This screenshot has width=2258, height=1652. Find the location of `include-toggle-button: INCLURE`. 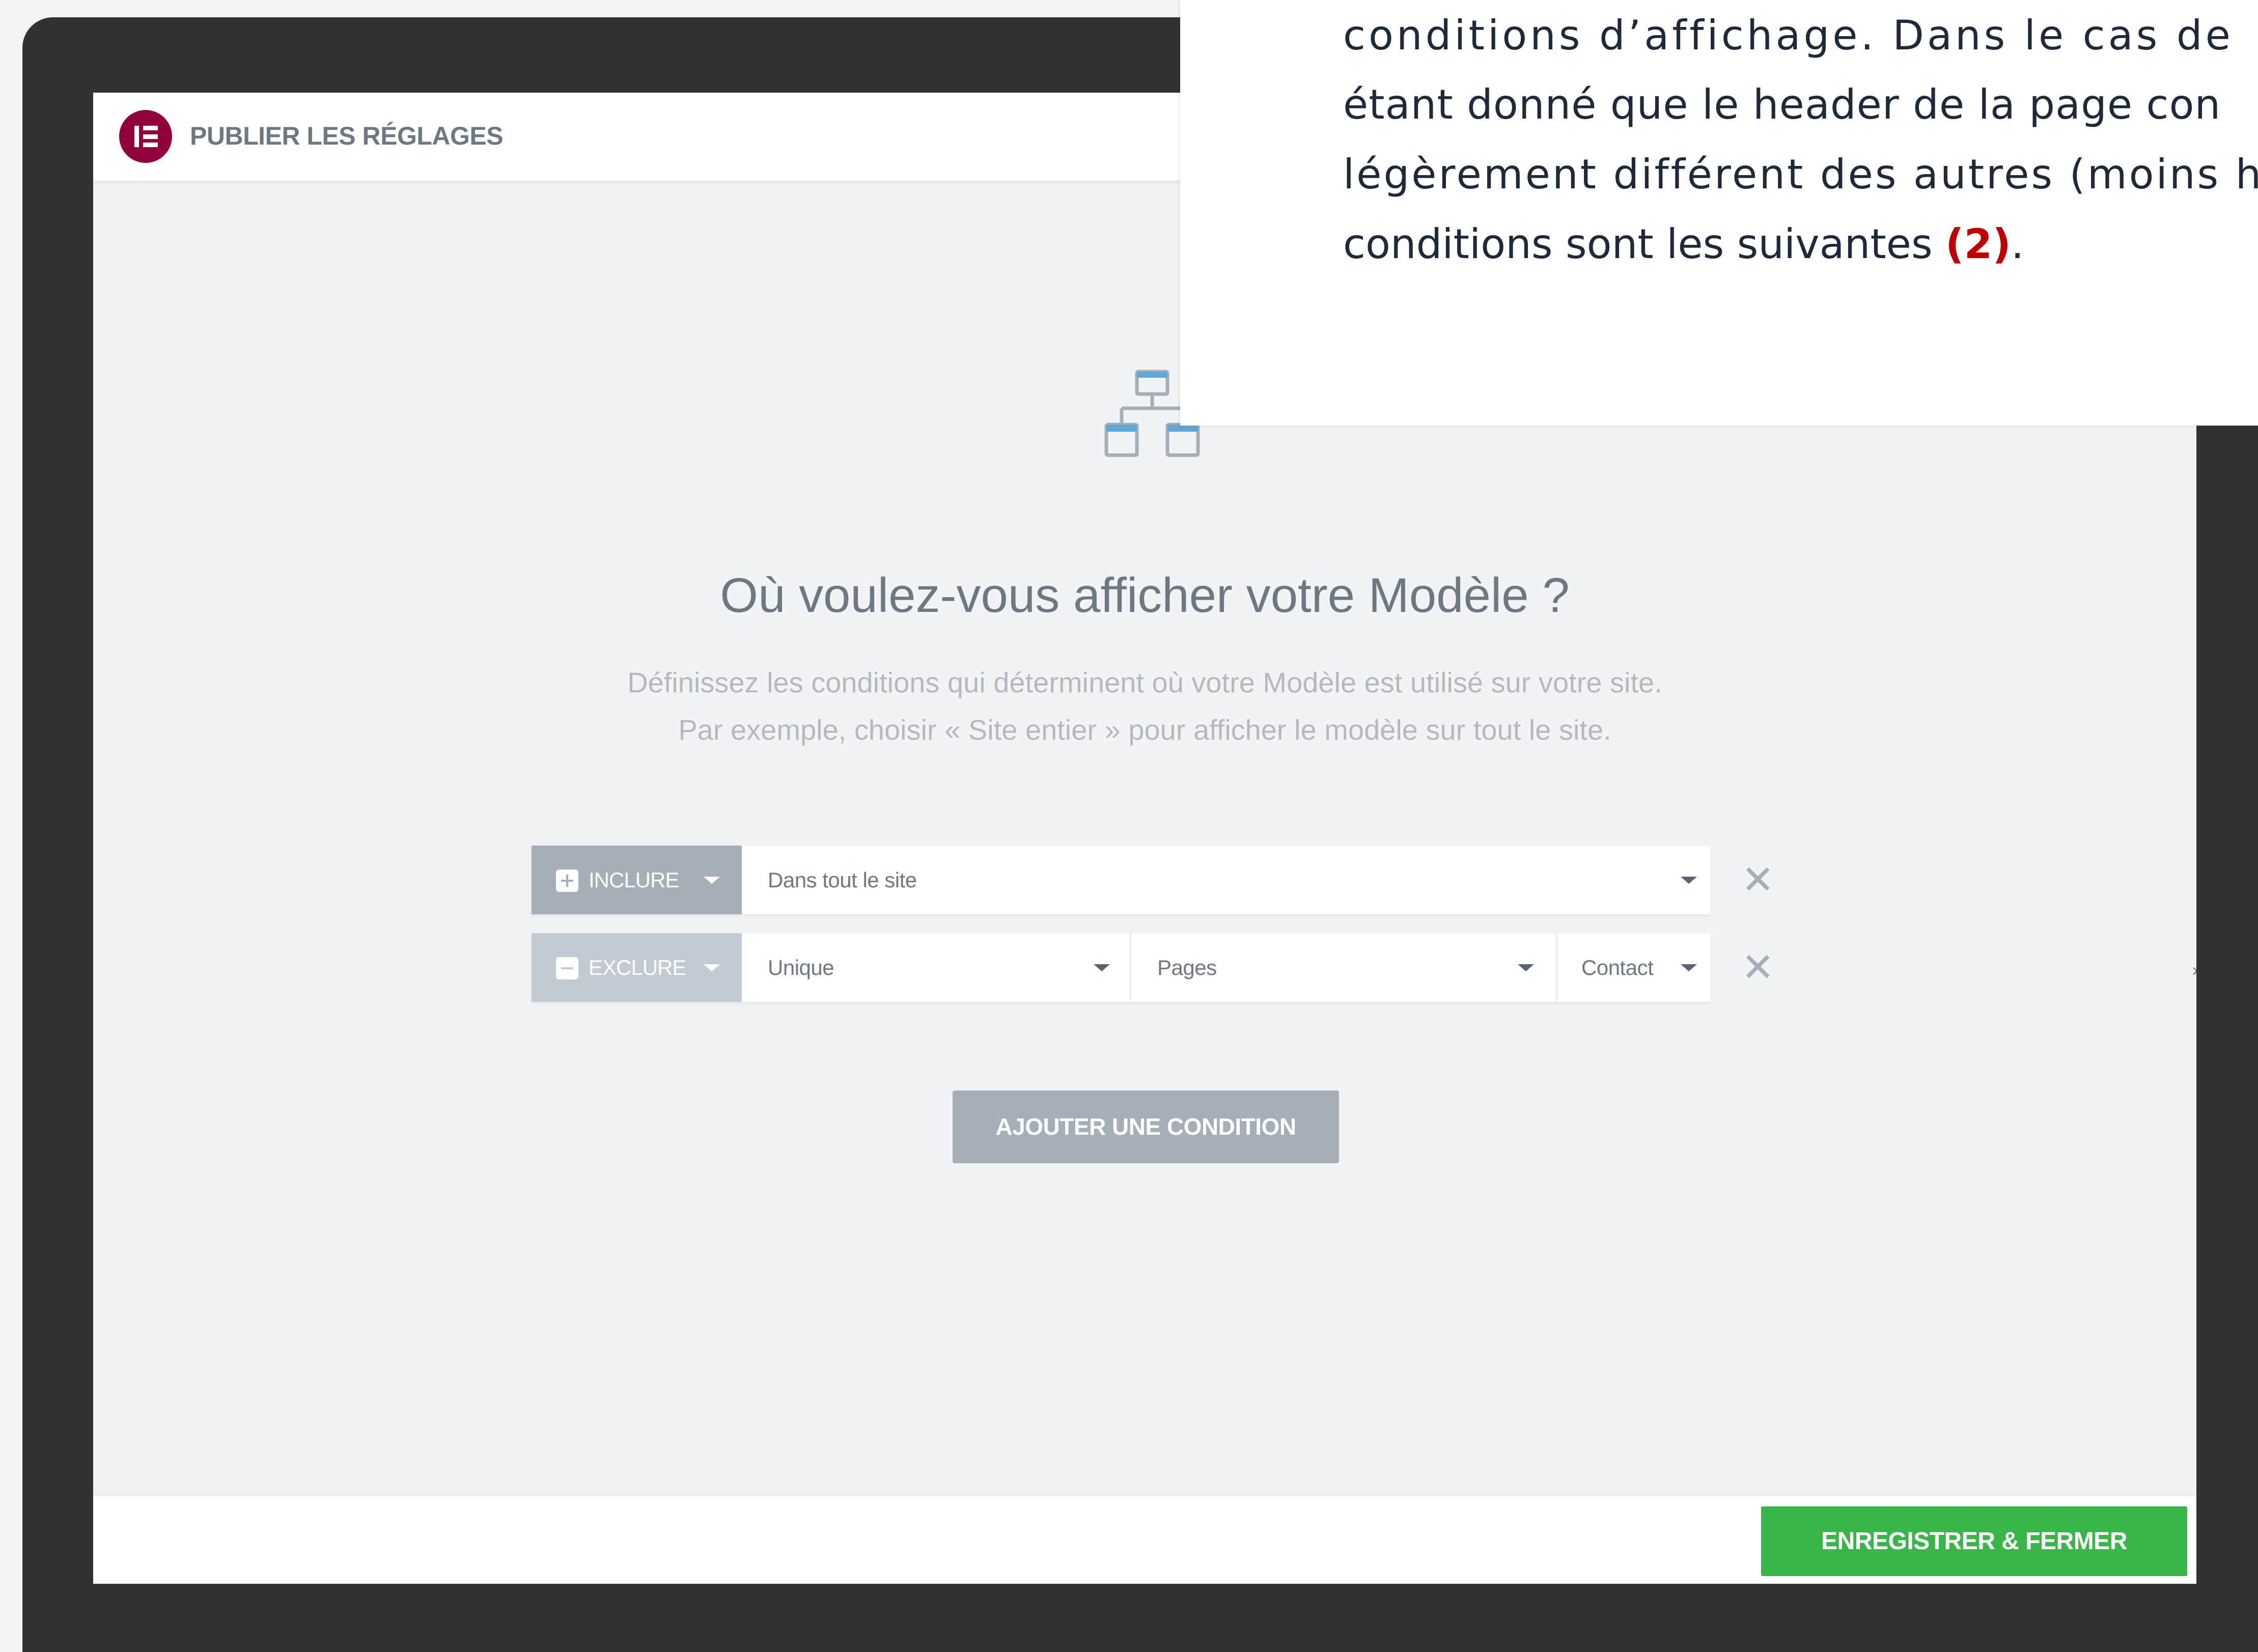

include-toggle-button: INCLURE is located at coordinates (637, 880).